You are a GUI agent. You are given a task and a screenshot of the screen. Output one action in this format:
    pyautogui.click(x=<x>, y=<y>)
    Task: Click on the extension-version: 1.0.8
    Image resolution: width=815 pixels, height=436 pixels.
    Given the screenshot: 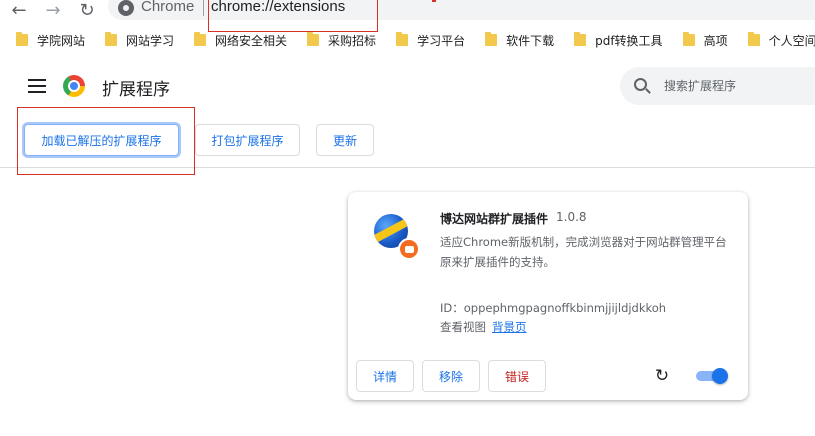 What is the action you would take?
    pyautogui.click(x=571, y=217)
    